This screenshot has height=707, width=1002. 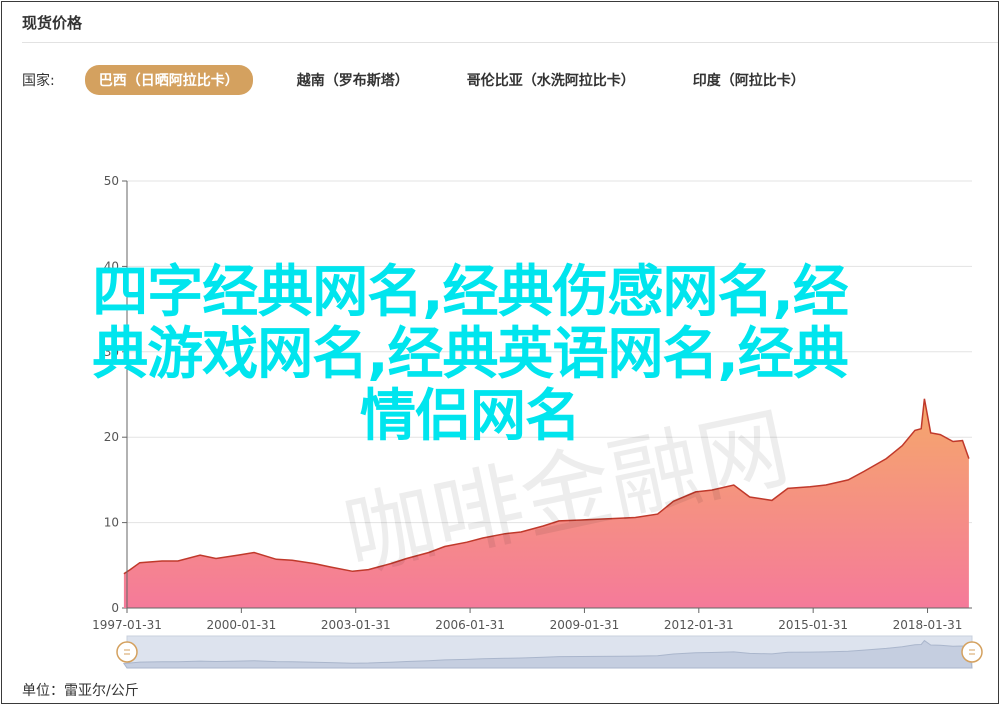 What do you see at coordinates (111, 181) in the screenshot?
I see `y-tick-label: 50` at bounding box center [111, 181].